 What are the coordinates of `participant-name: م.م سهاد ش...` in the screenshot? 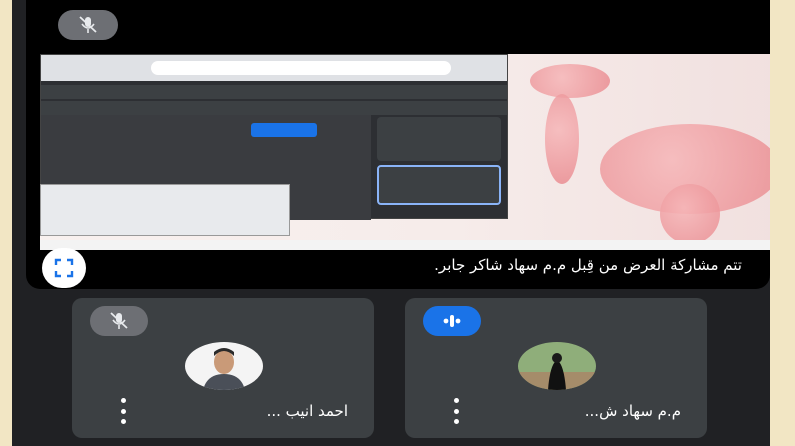 It's located at (632, 411).